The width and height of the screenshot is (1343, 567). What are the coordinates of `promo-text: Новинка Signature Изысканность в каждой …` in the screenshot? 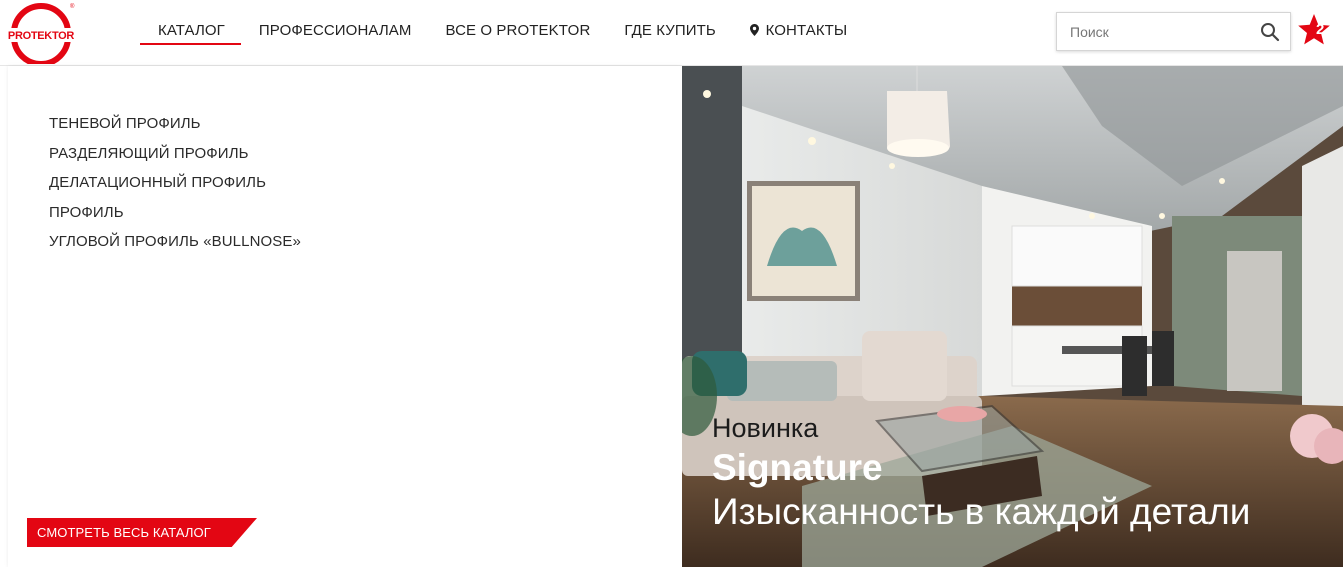 It's located at (981, 473).